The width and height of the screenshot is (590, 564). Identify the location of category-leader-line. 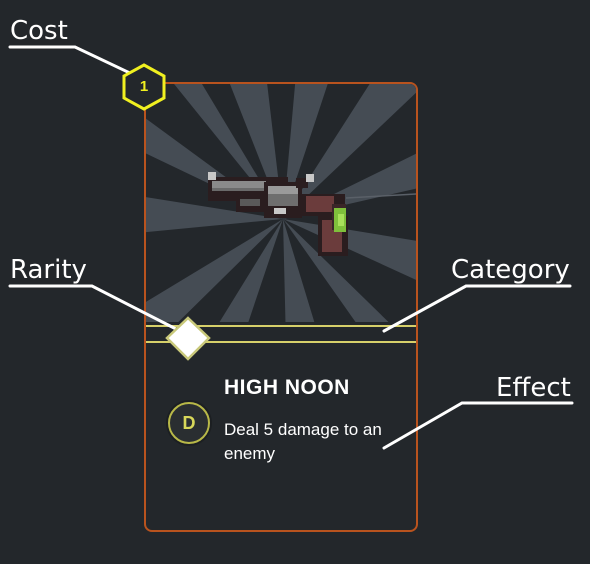
(477, 308).